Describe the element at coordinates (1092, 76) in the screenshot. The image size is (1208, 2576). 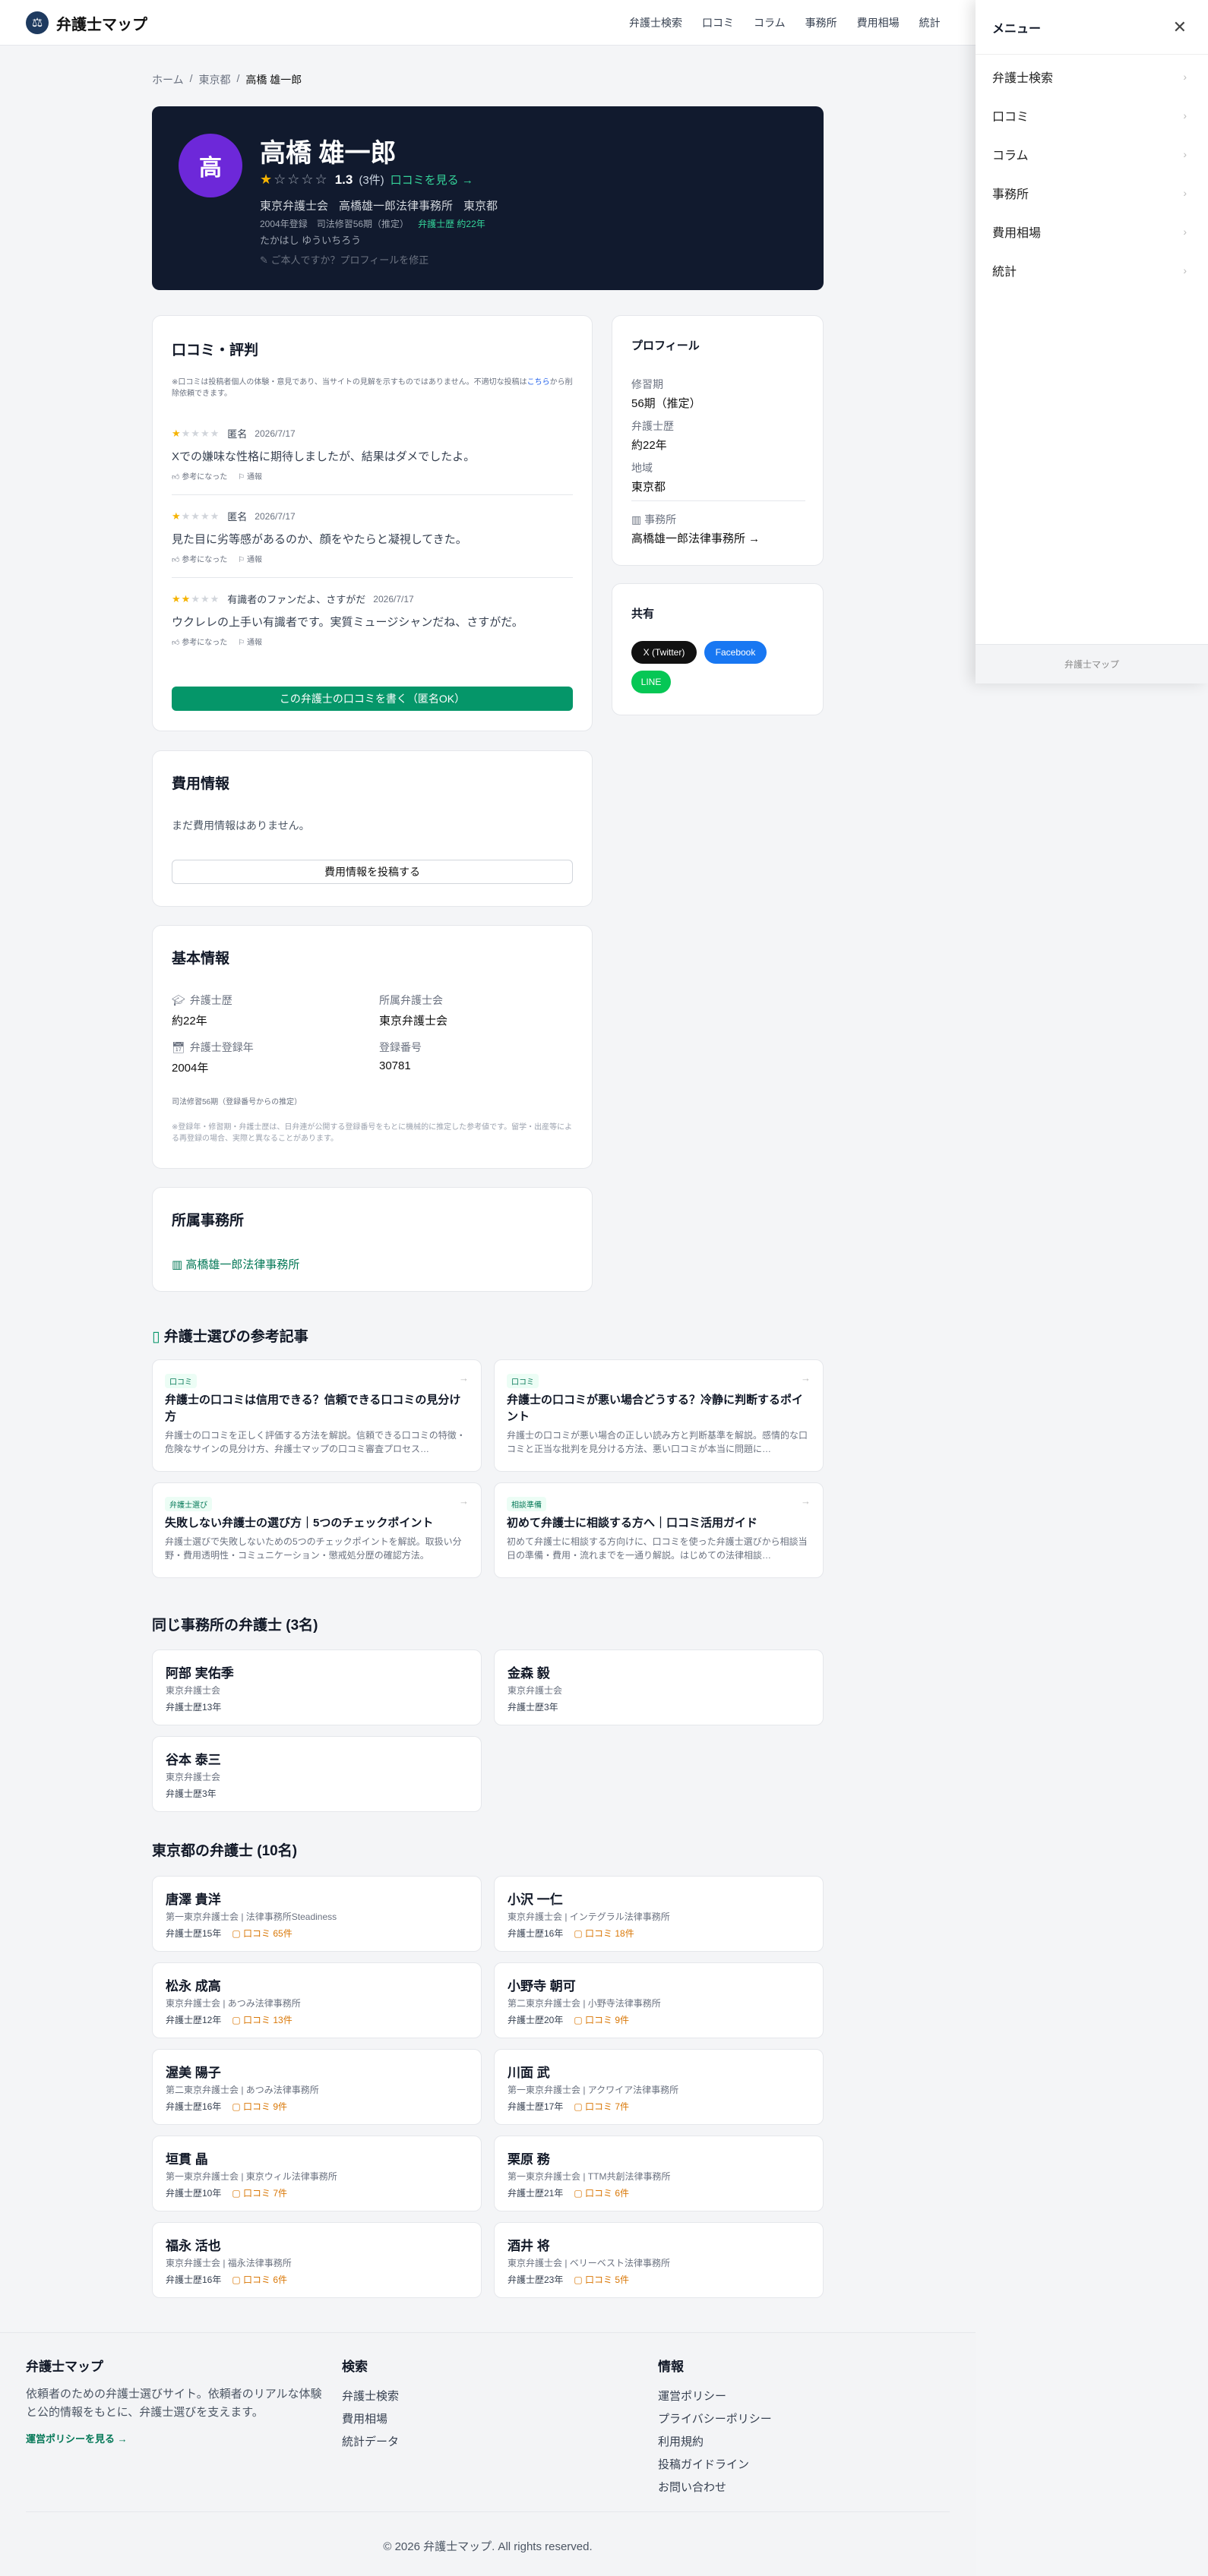
I see `drawer-item-lawyer-search: 弁護士検索 ›` at that location.